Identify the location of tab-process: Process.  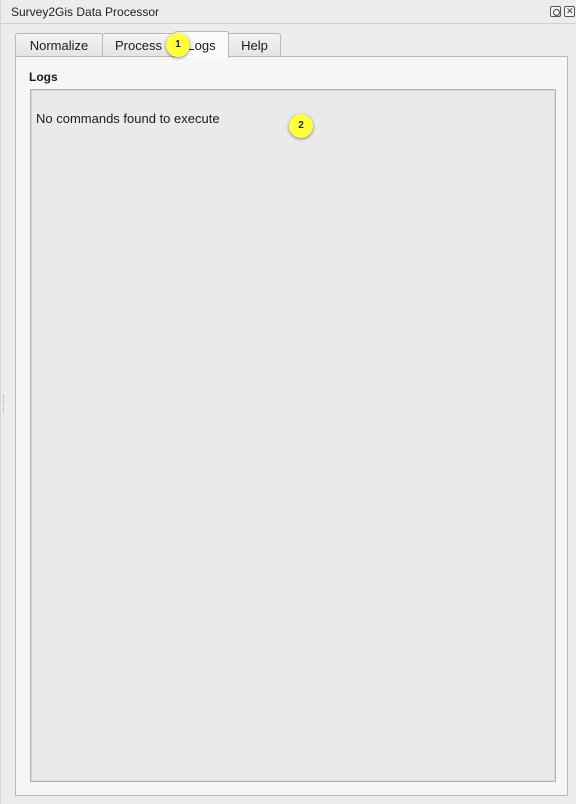
(138, 45).